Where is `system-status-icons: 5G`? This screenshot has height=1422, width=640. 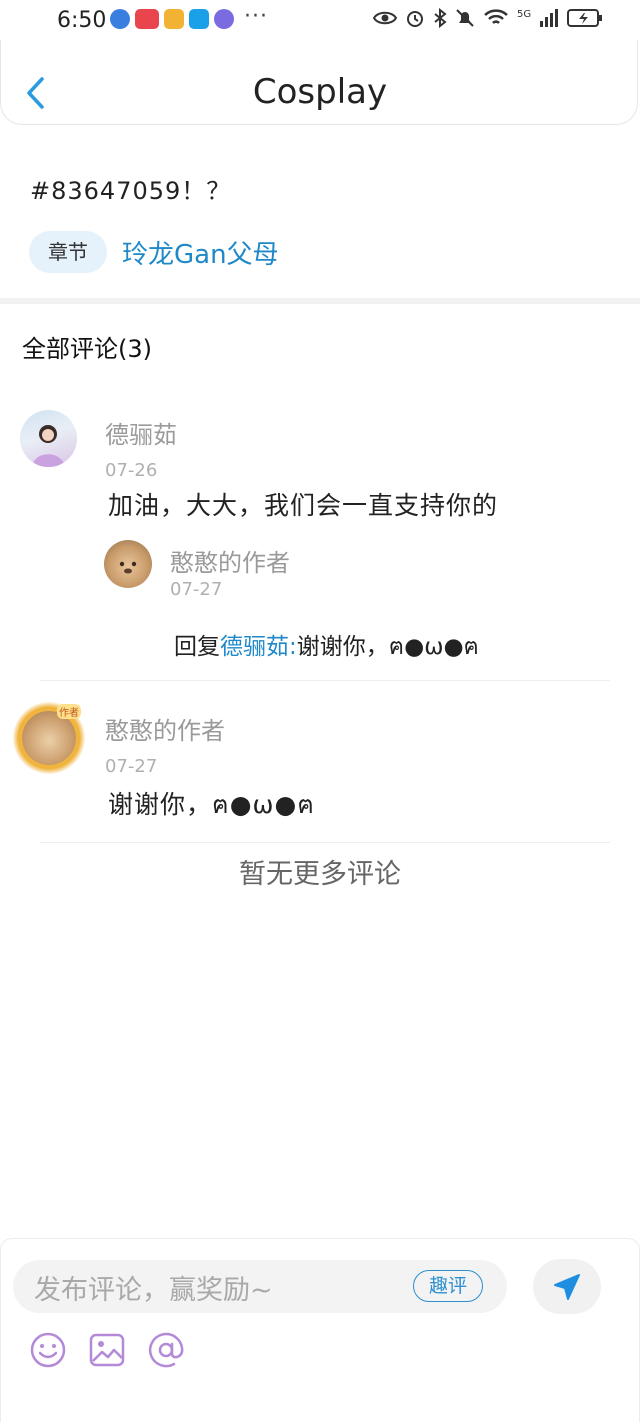
system-status-icons: 5G is located at coordinates (488, 18).